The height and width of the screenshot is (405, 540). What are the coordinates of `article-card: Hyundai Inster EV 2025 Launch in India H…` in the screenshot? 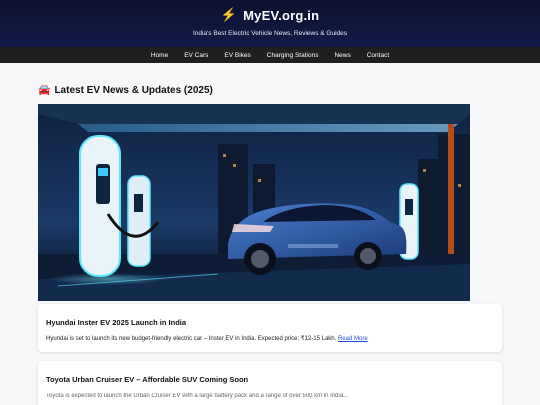 It's located at (270, 328).